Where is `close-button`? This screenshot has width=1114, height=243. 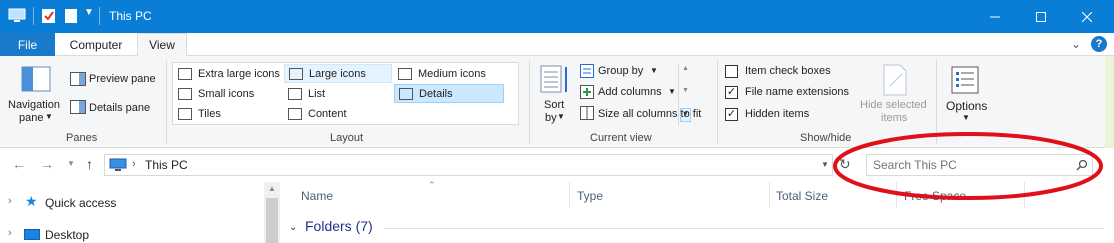 close-button is located at coordinates (1087, 16).